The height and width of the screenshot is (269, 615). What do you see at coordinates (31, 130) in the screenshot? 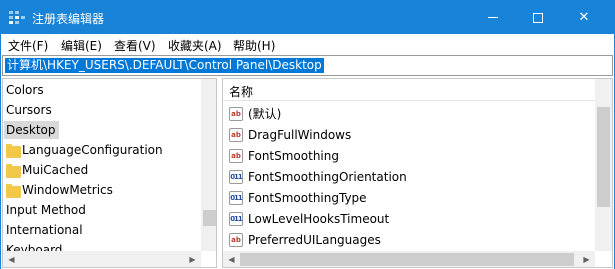
I see `tree-item-desktop: Desktop` at bounding box center [31, 130].